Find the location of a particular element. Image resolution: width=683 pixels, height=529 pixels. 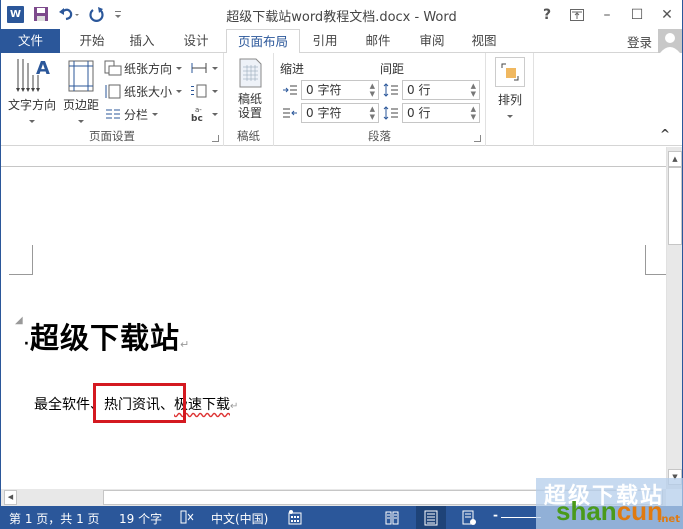

macro-record-icon is located at coordinates (295, 518).